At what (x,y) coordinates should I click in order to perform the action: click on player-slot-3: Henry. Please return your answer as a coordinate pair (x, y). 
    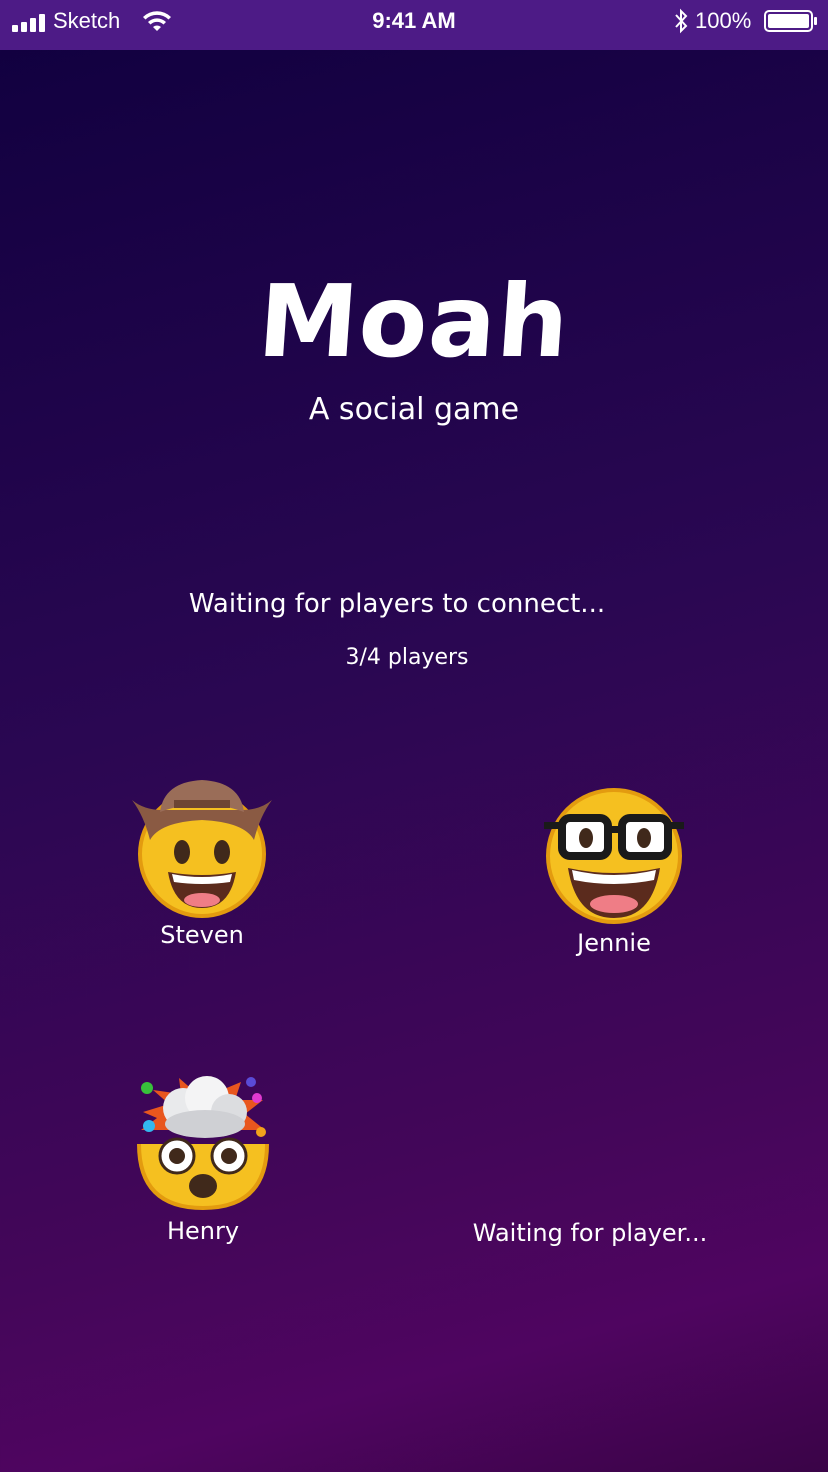
    Looking at the image, I should click on (203, 1161).